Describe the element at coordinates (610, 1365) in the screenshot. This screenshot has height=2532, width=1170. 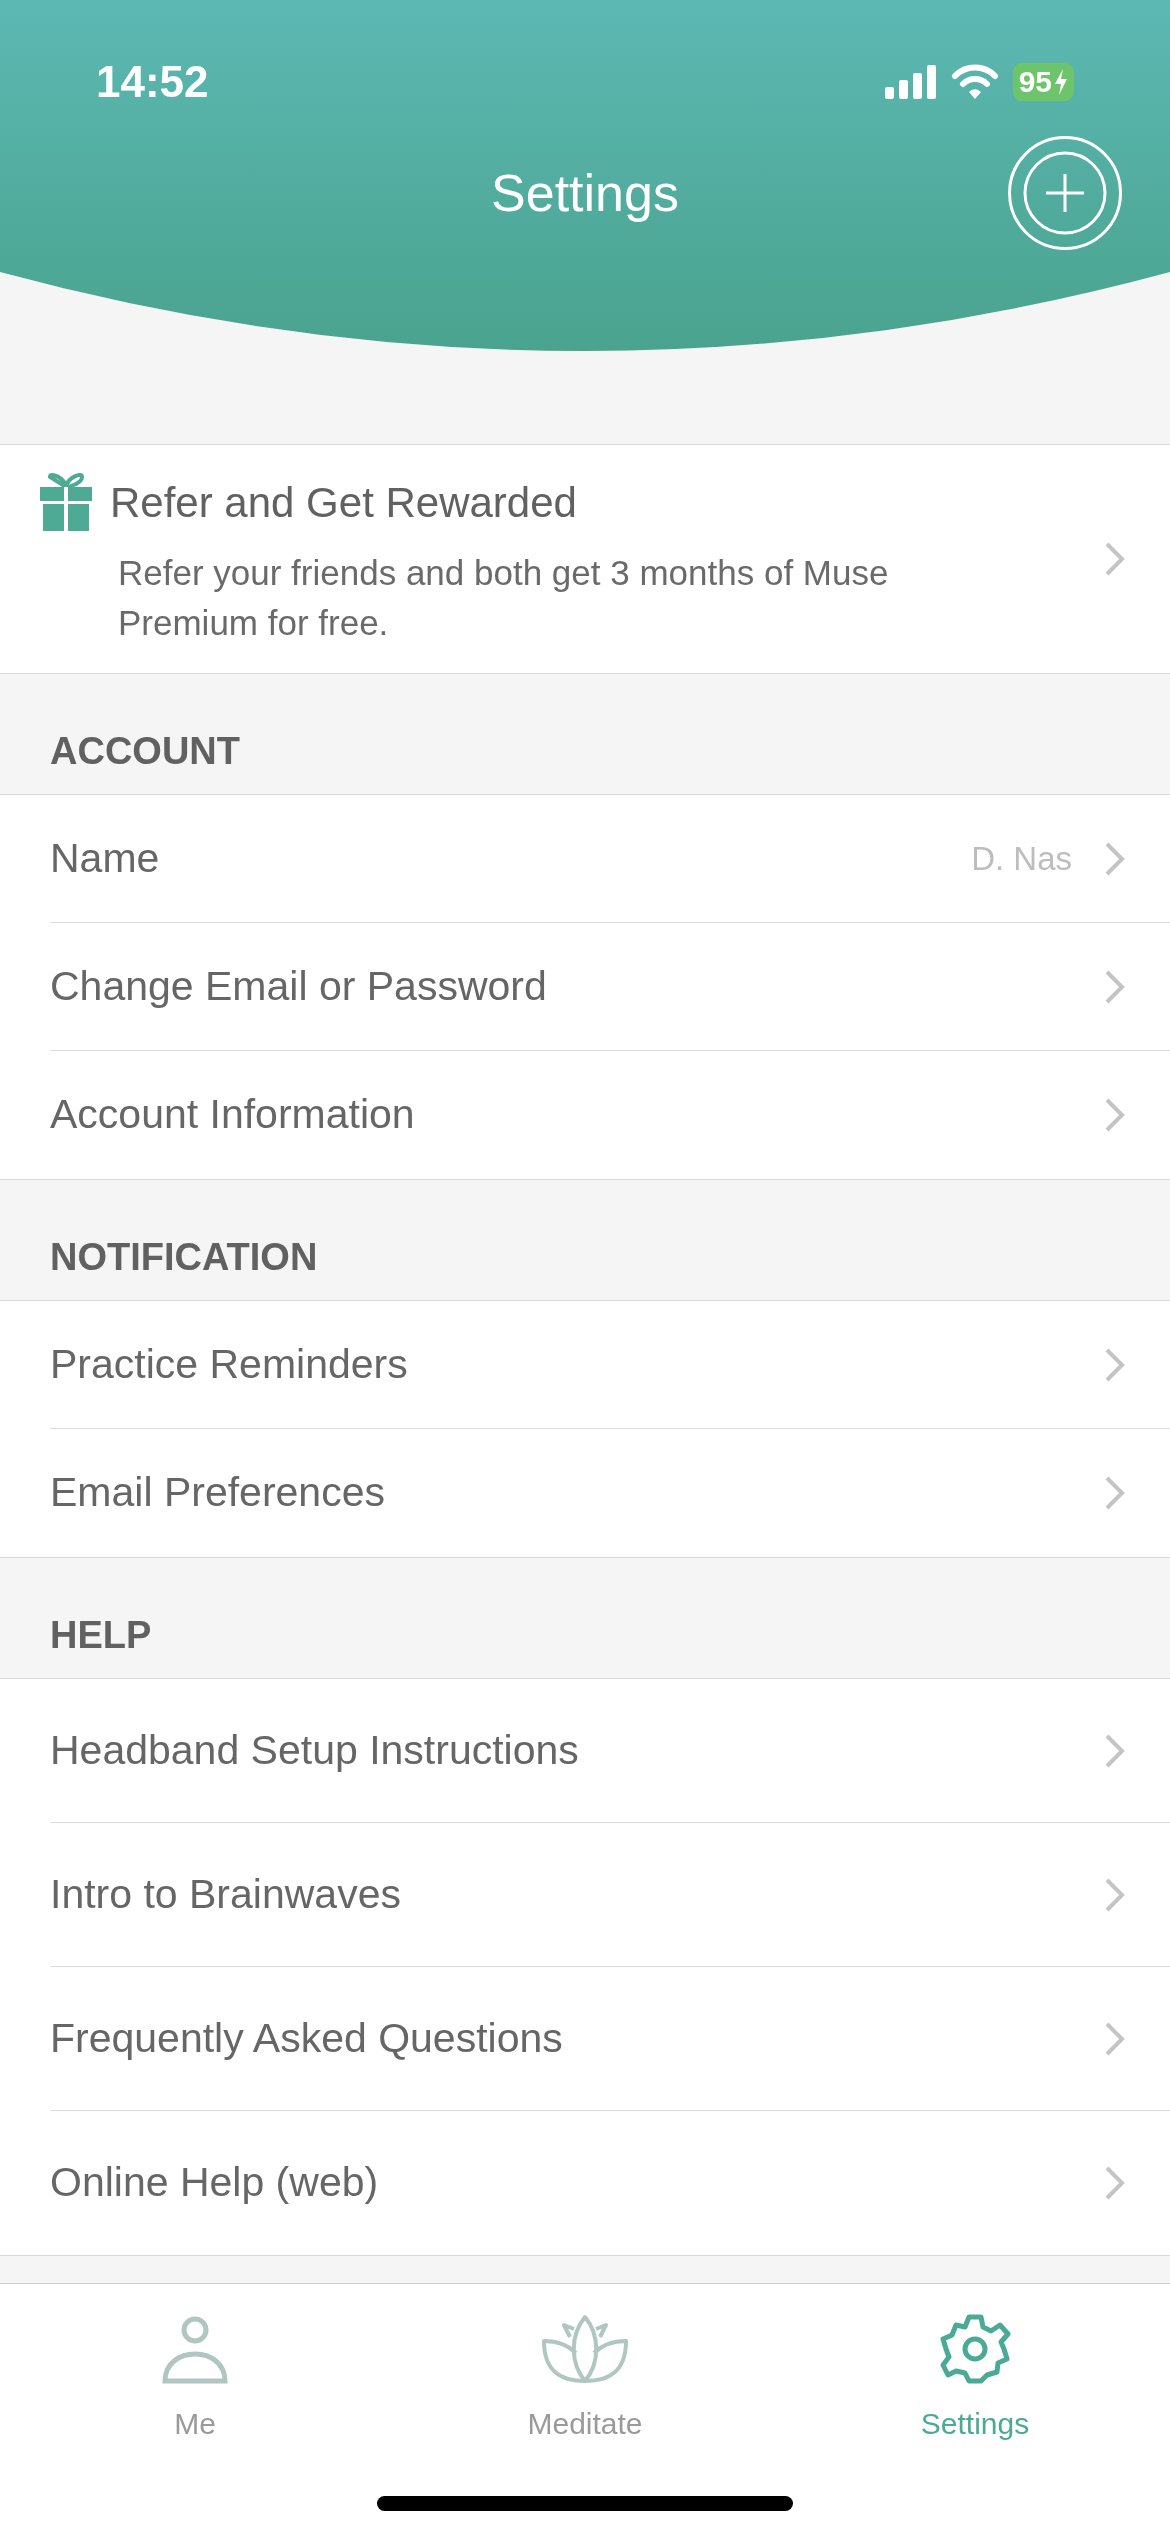
I see `settings-item: Practice Reminders` at that location.